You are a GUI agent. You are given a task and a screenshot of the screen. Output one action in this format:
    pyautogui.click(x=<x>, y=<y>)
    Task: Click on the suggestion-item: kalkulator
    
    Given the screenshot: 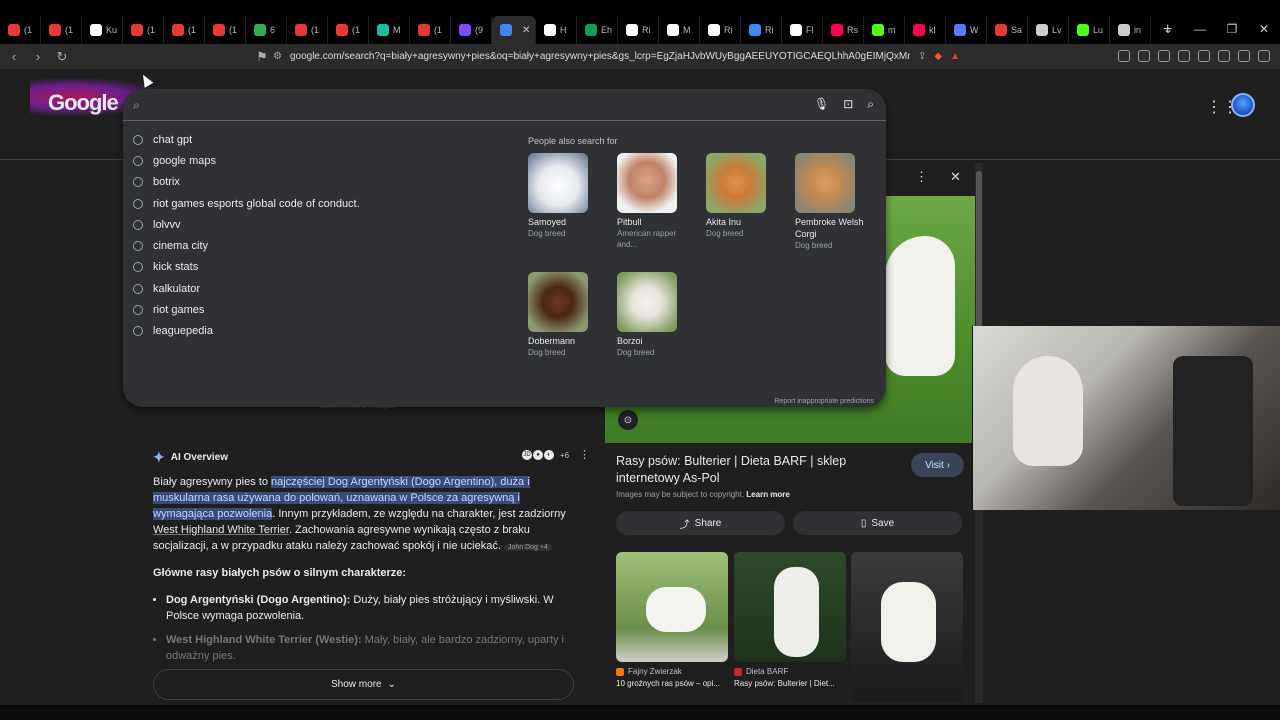 What is the action you would take?
    pyautogui.click(x=246, y=288)
    